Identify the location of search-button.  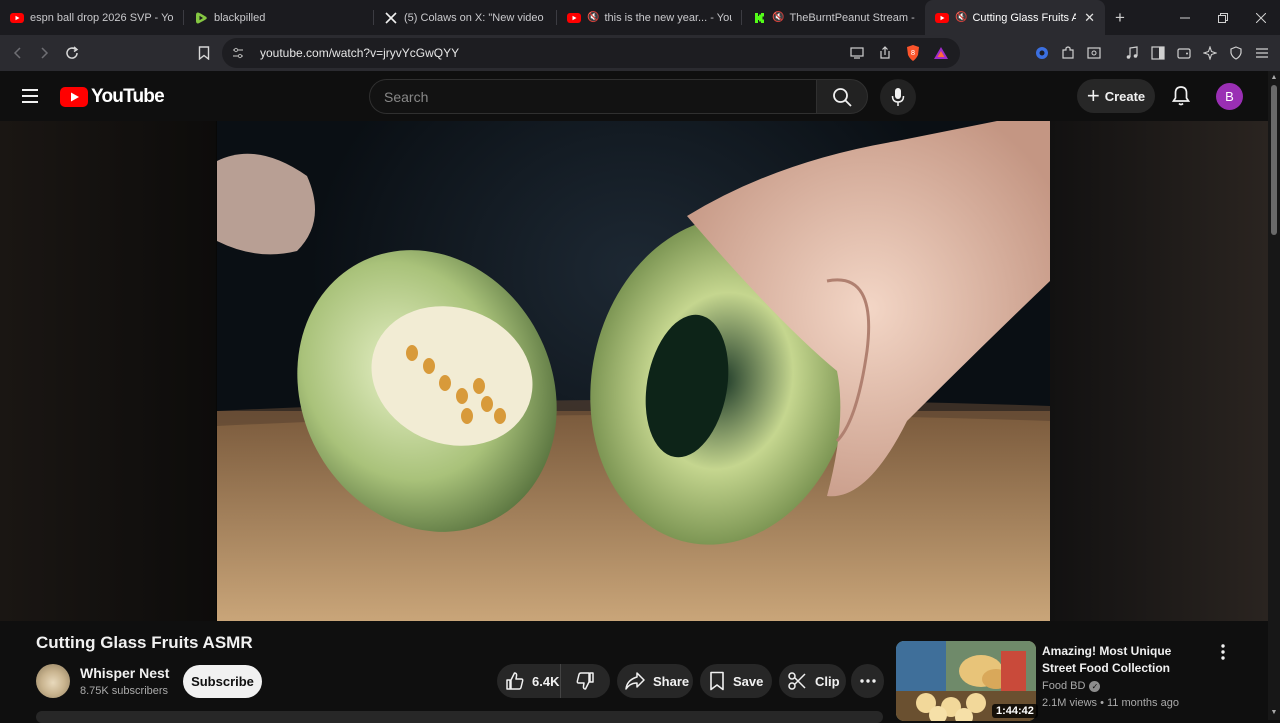
(842, 96).